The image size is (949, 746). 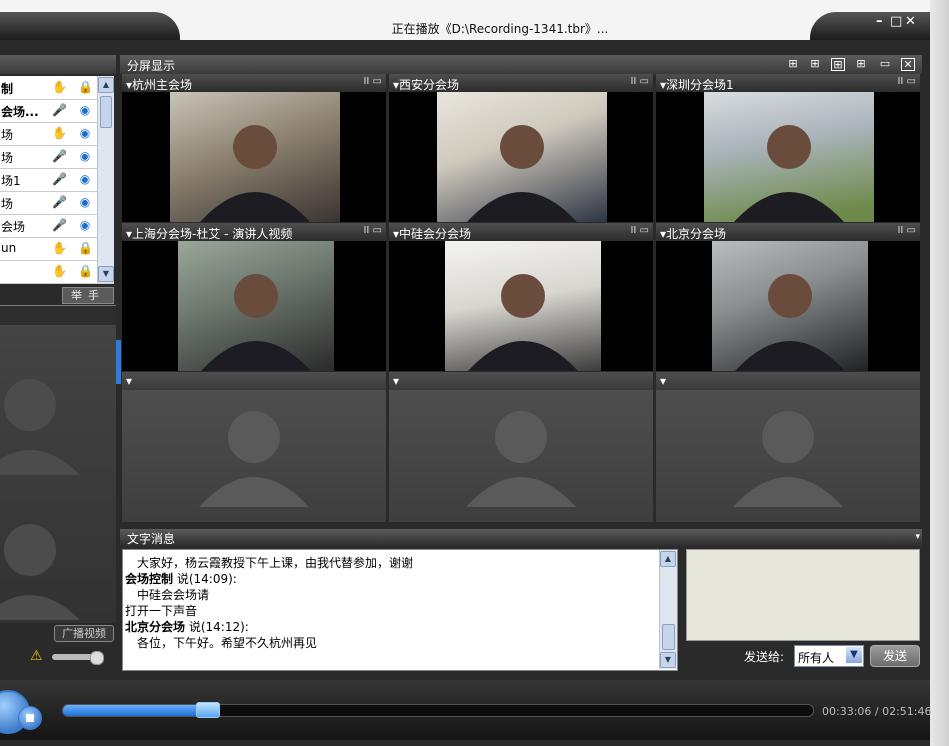 What do you see at coordinates (84, 633) in the screenshot?
I see `broadcast-video-button: 广播视频` at bounding box center [84, 633].